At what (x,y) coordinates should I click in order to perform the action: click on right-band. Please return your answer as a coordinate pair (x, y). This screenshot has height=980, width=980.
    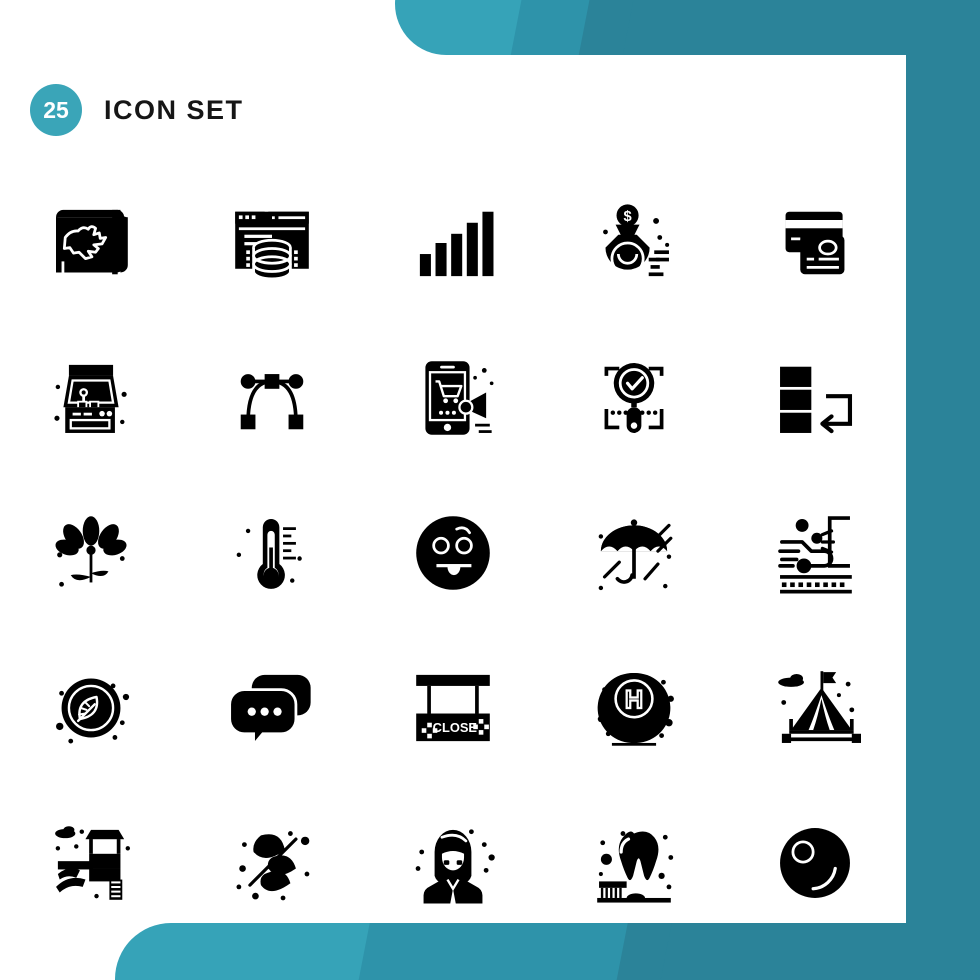
    Looking at the image, I should click on (943, 490).